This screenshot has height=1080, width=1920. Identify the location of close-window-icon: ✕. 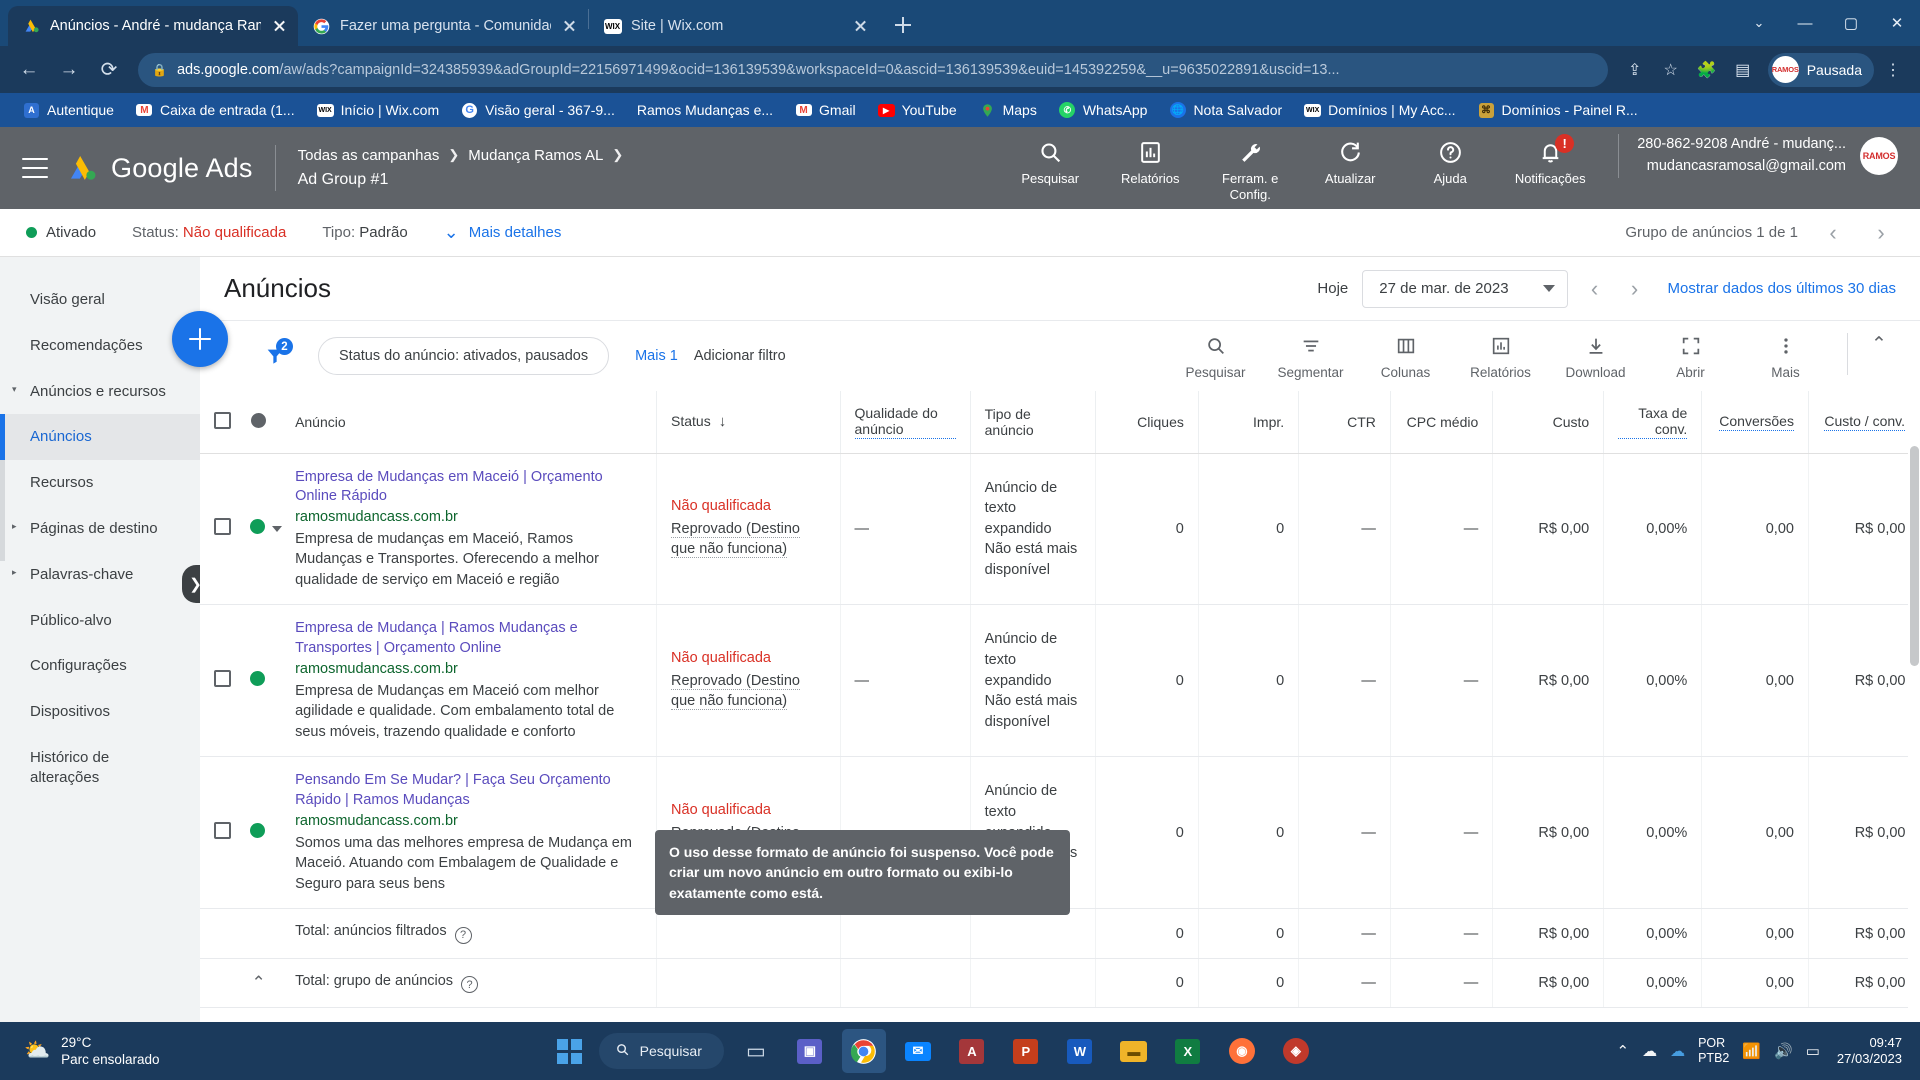
(1897, 23).